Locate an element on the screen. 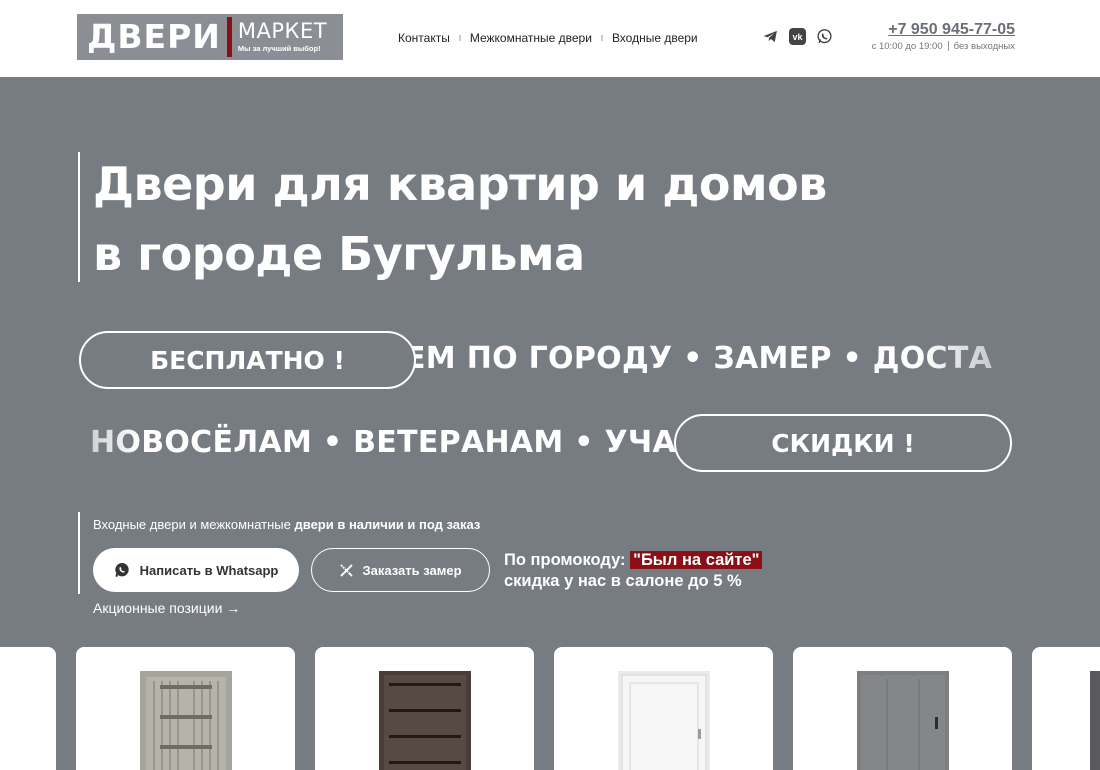  description-bold: двери в наличии и под заказ is located at coordinates (387, 524).